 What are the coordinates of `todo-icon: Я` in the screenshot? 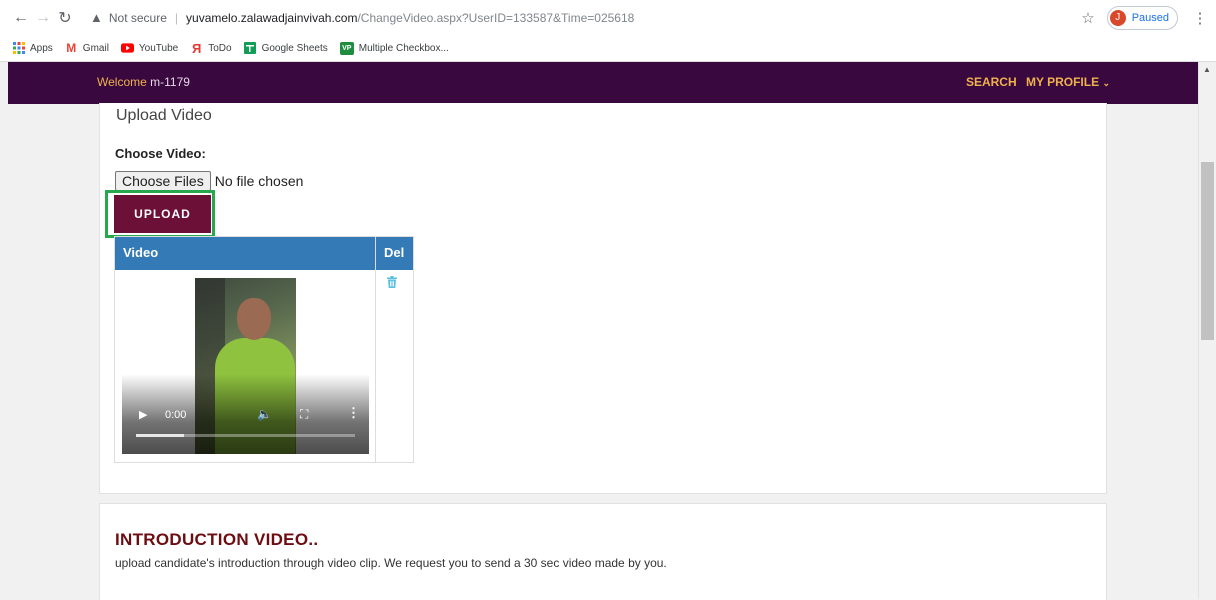 It's located at (197, 48).